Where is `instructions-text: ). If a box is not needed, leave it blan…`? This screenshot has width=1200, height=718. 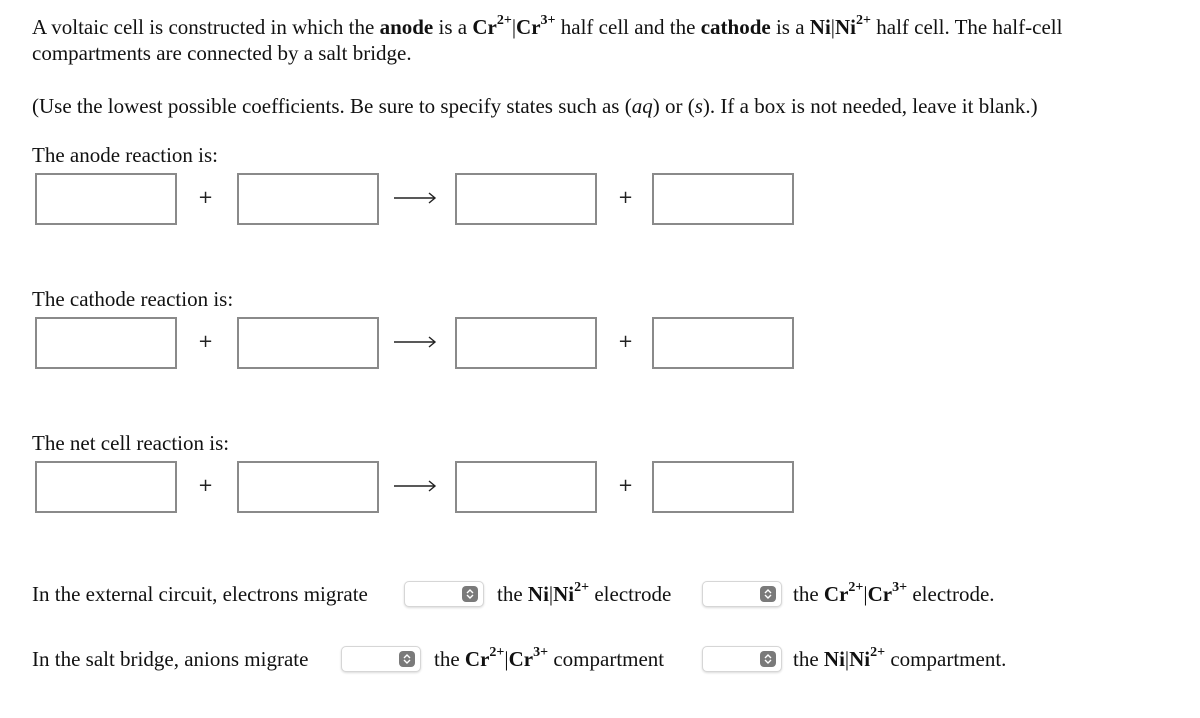 instructions-text: ). If a box is not needed, leave it blan… is located at coordinates (870, 106).